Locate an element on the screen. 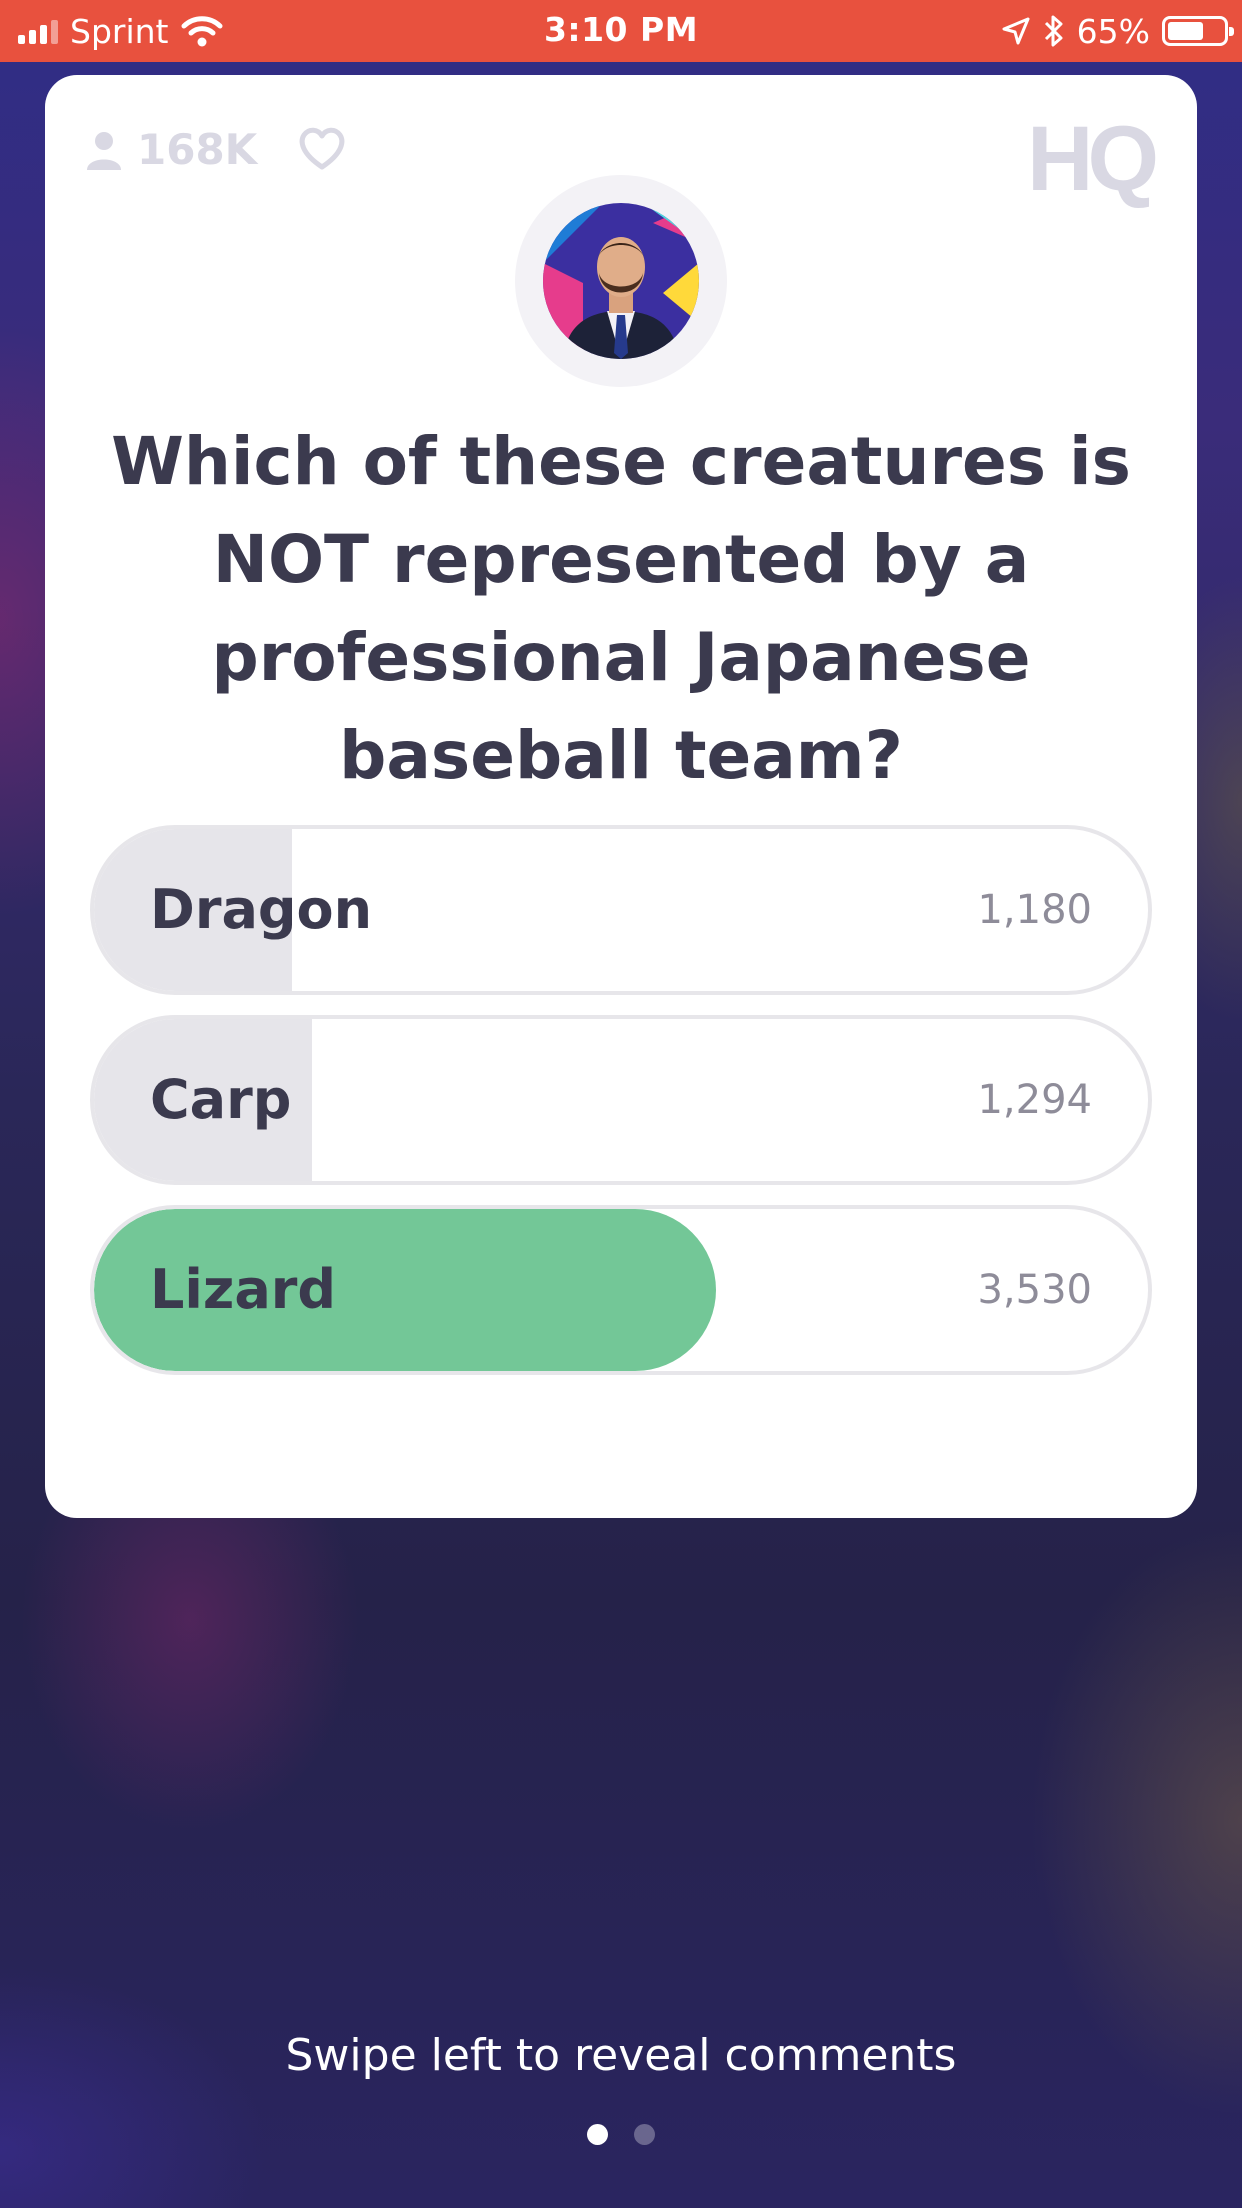 Image resolution: width=1242 pixels, height=2208 pixels. viewer-count-label: 168K is located at coordinates (197, 149).